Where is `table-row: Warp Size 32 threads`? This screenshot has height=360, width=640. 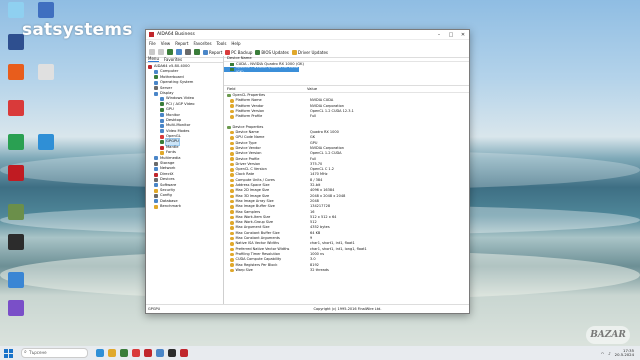 table-row: Warp Size 32 threads is located at coordinates (346, 270).